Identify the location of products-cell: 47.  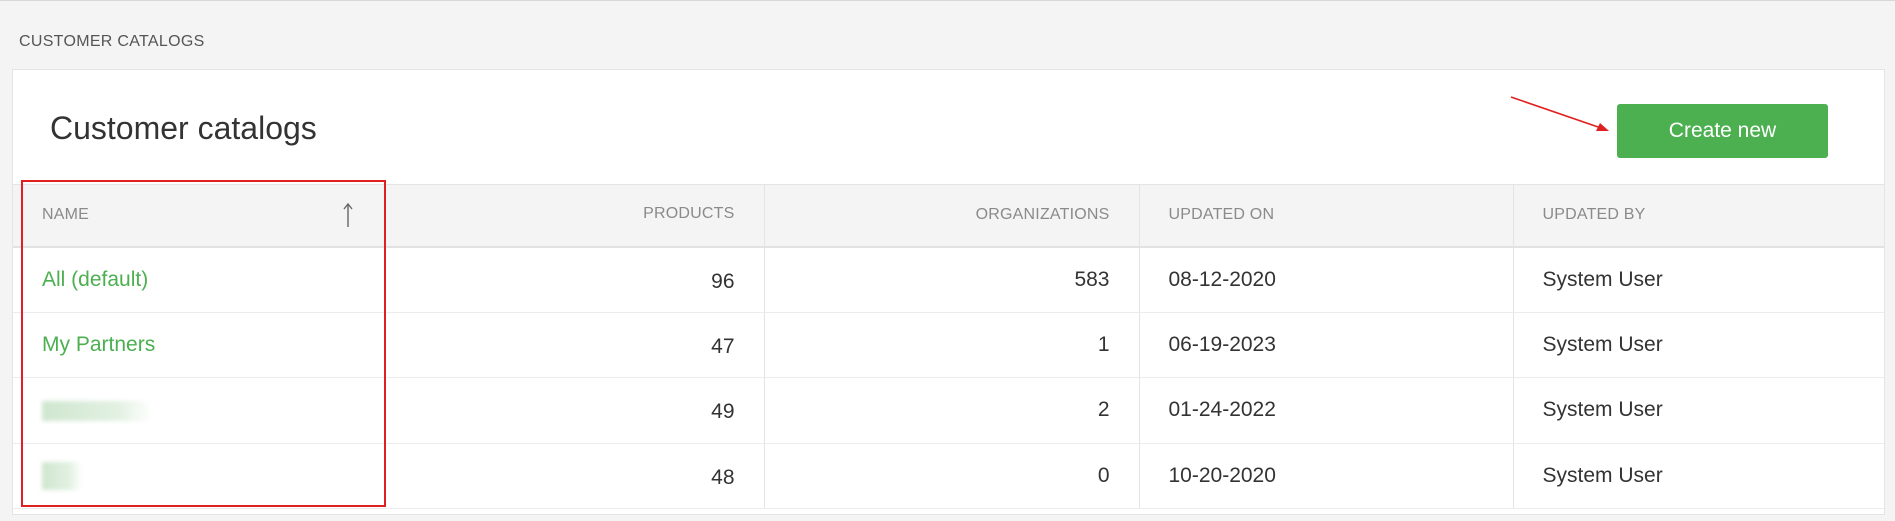
(723, 346).